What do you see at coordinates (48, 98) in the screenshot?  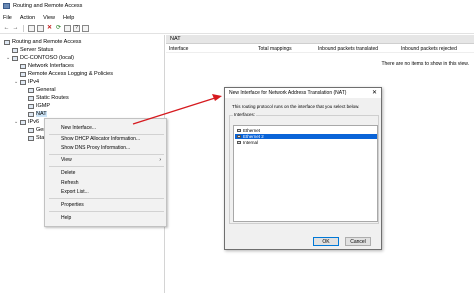 I see `tree-item-static-routes: Static Routes` at bounding box center [48, 98].